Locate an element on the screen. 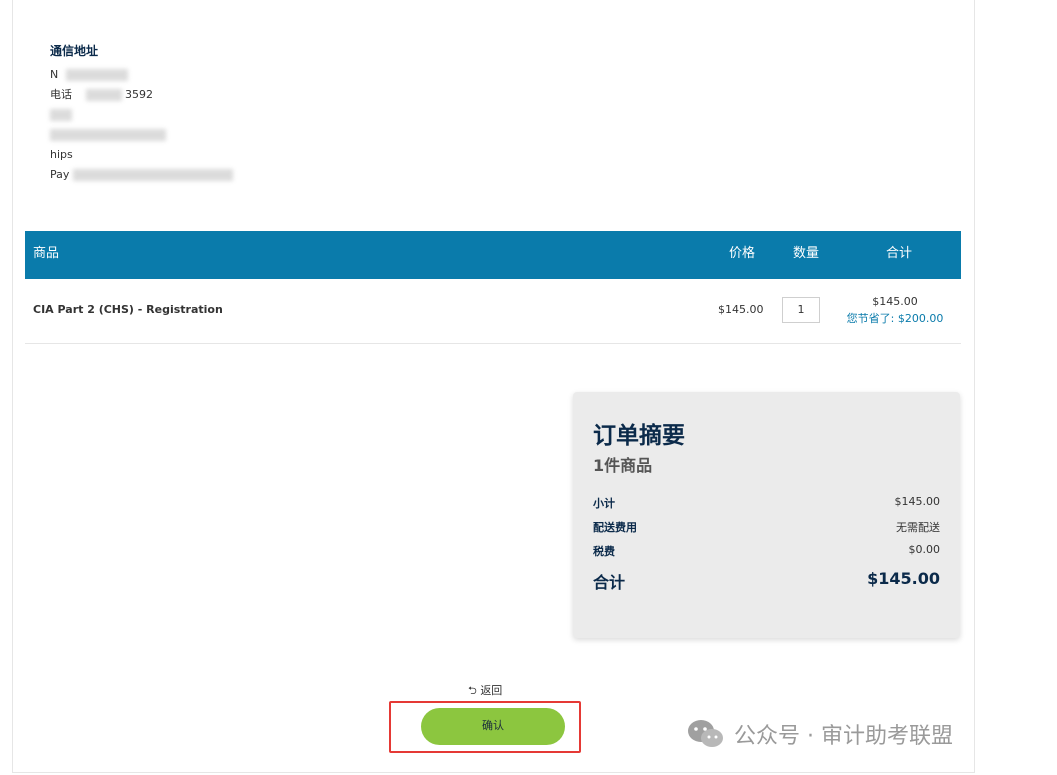 The height and width of the screenshot is (775, 1057). back-link: ⮌ 返回 is located at coordinates (485, 691).